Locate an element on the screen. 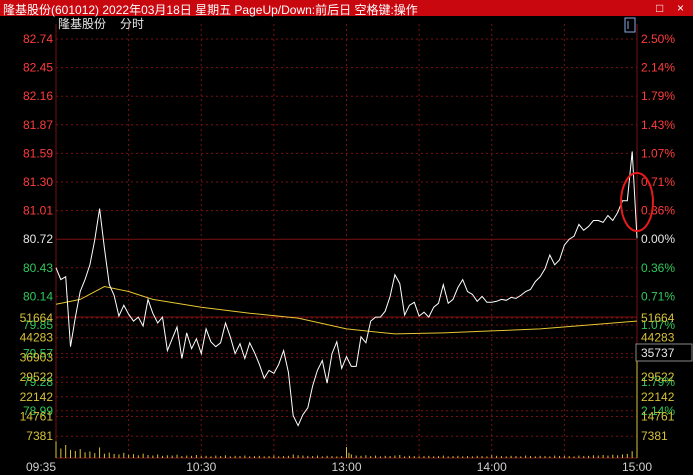 This screenshot has width=693, height=475. percent-tick-label: 2.14% is located at coordinates (658, 68).